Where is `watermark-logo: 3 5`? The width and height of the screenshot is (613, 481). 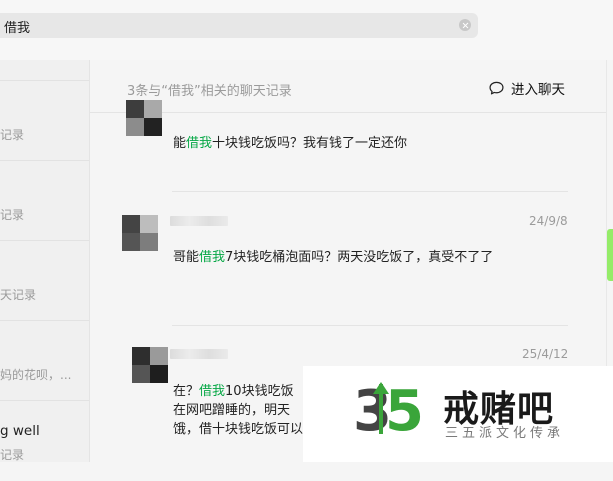
watermark-logo: 3 5 is located at coordinates (388, 408).